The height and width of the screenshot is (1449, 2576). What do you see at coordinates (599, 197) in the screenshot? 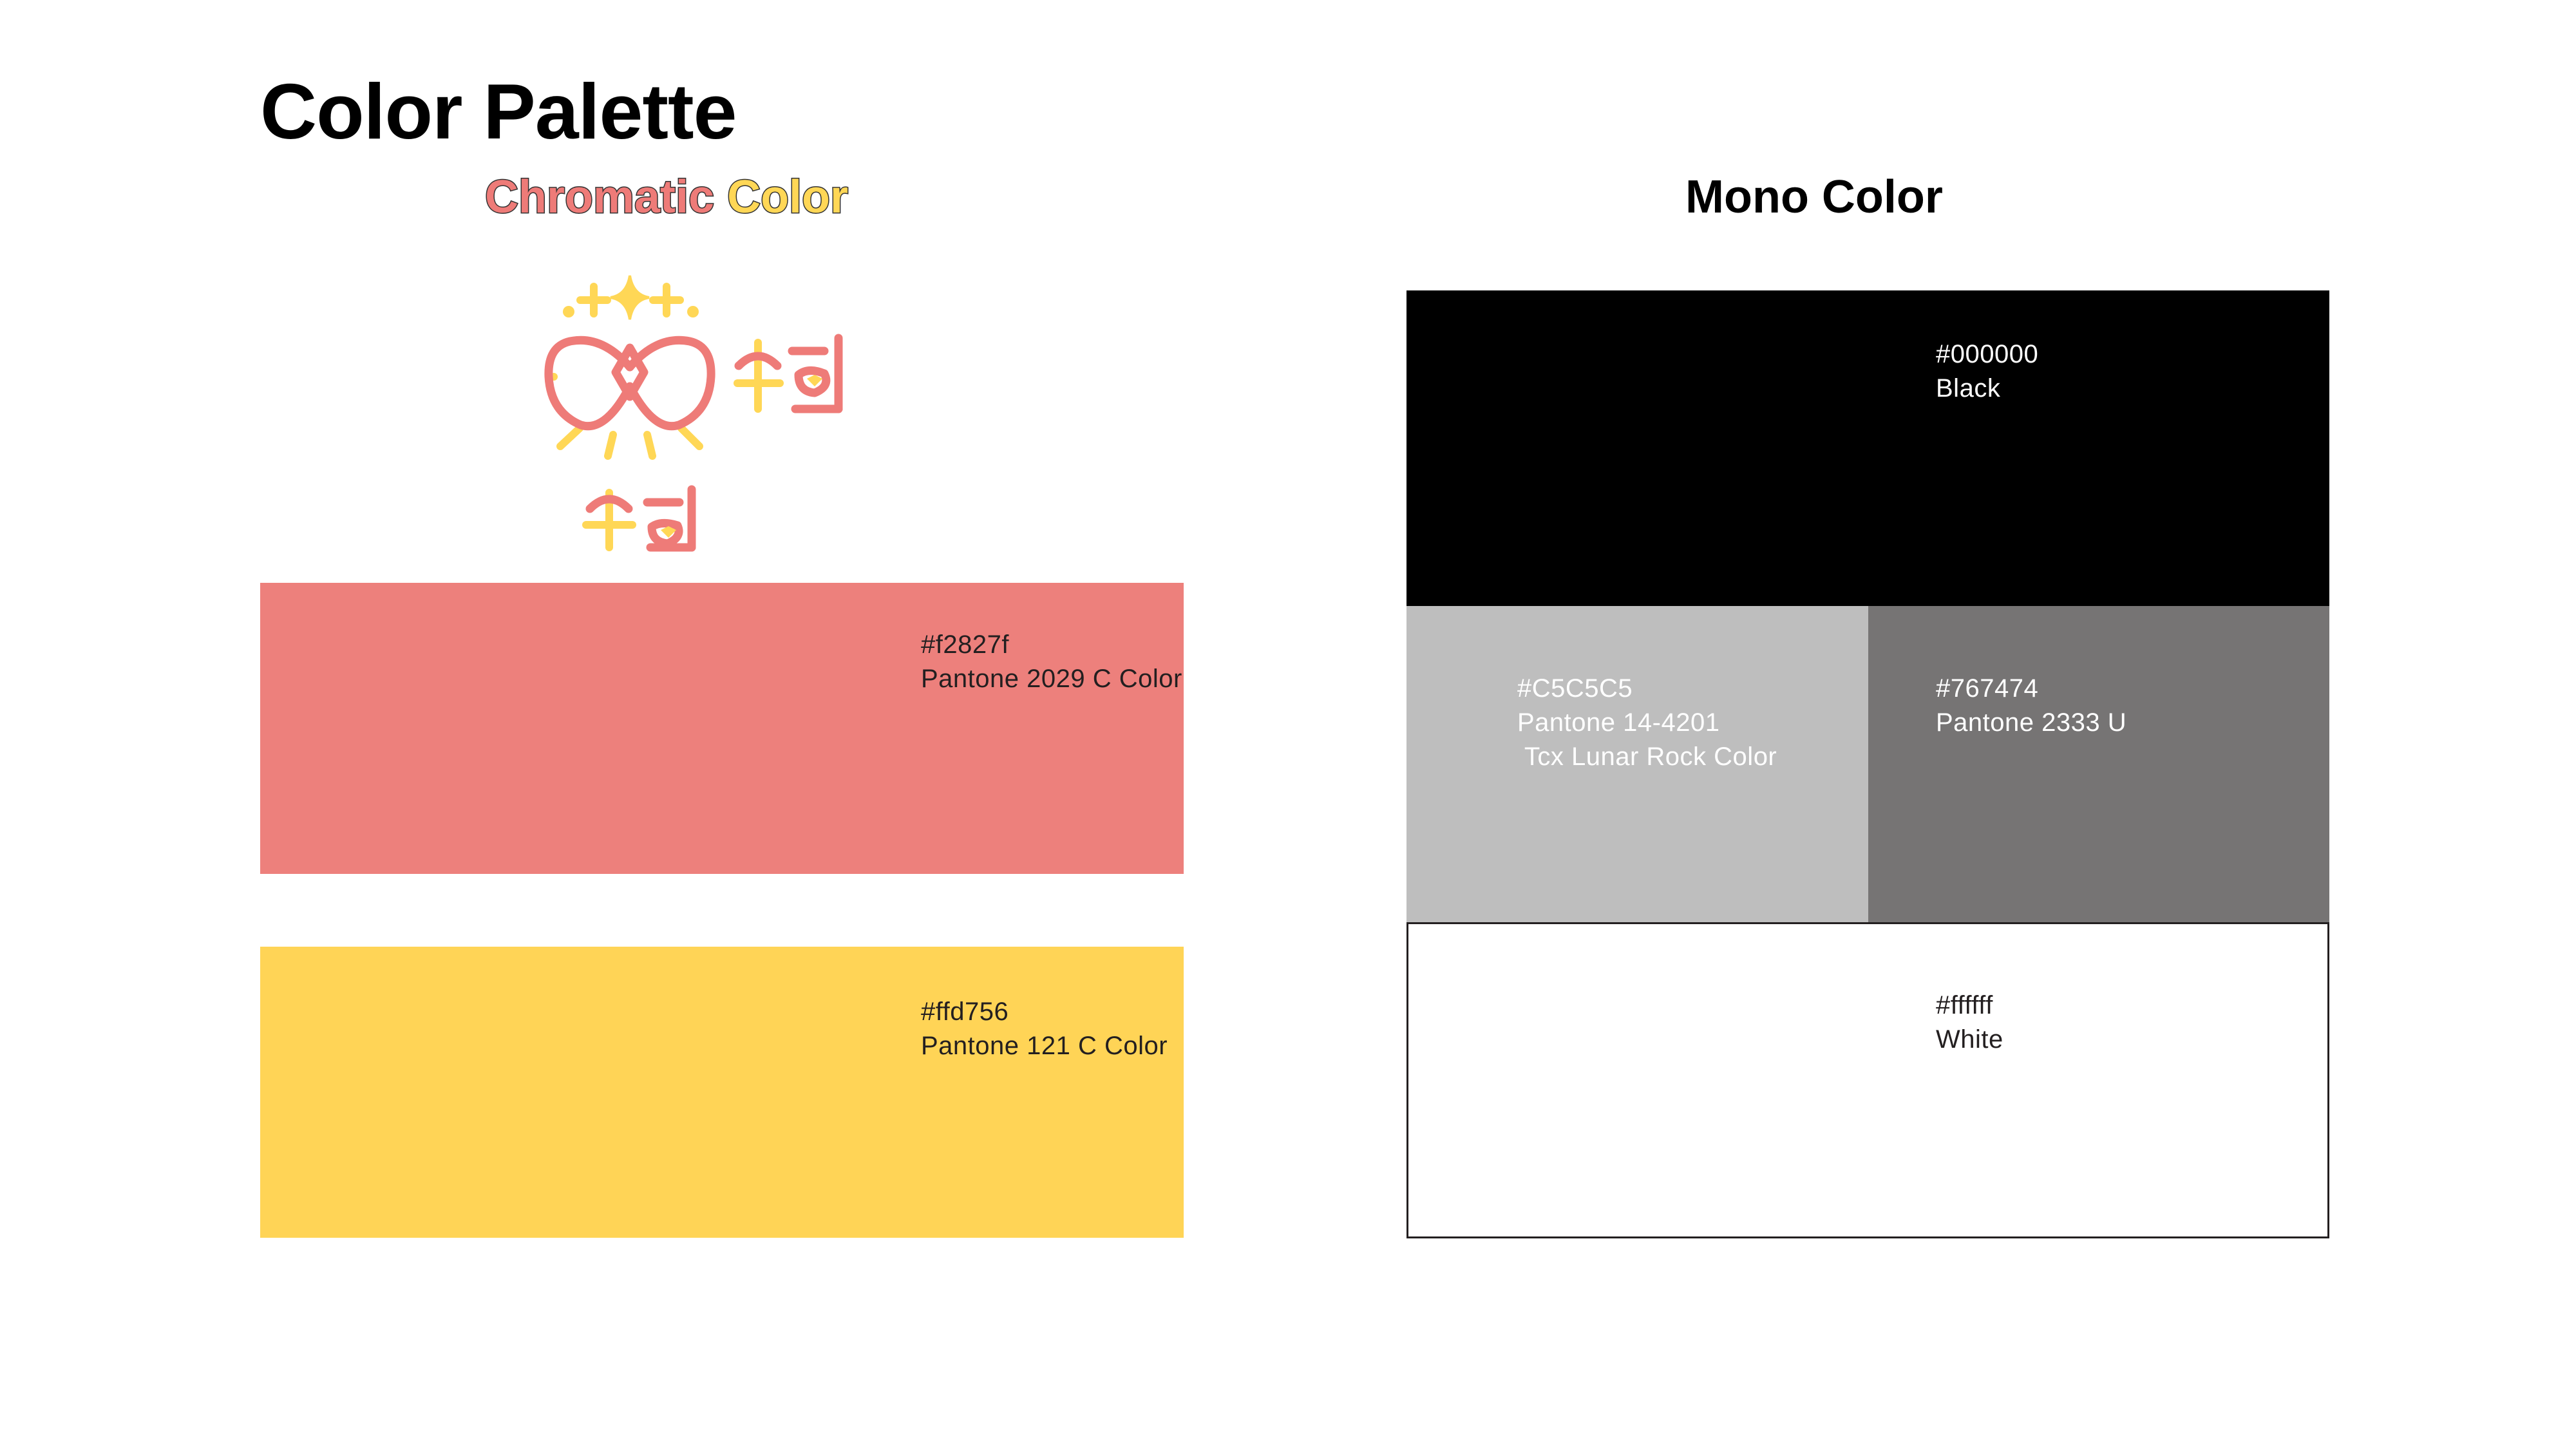
I see `chromatic-heading-word: Chromatic` at bounding box center [599, 197].